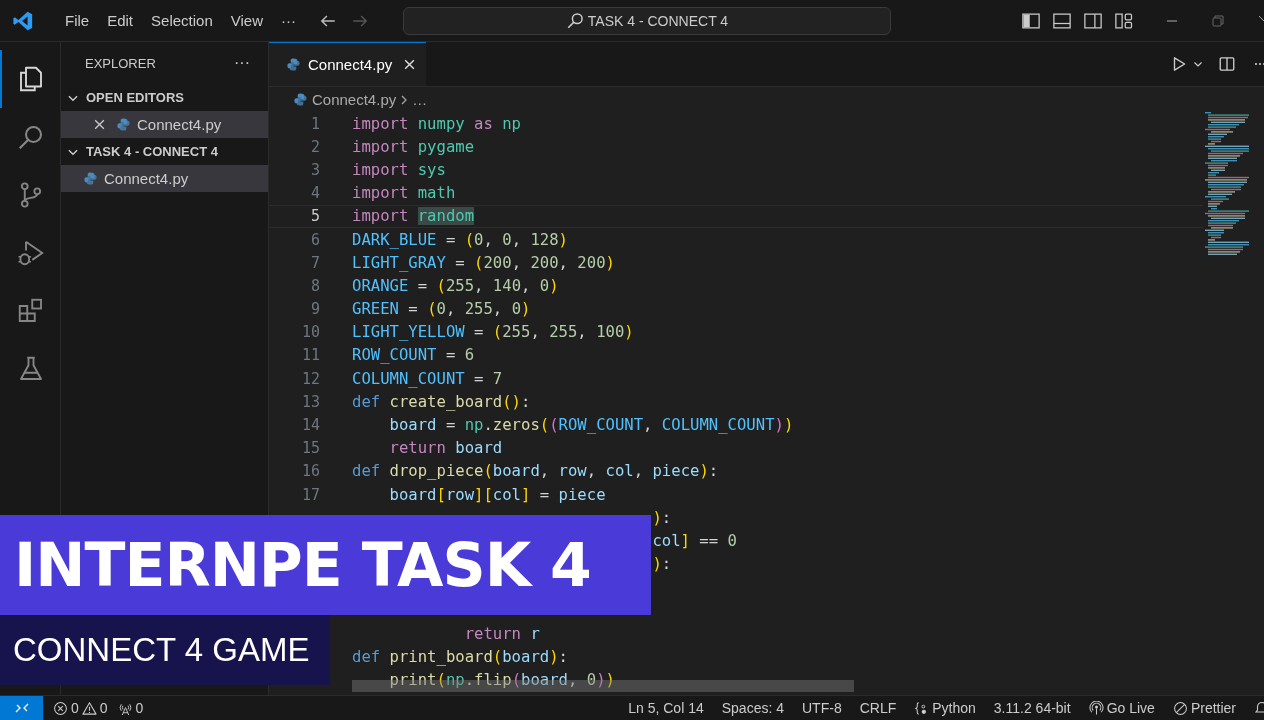 This screenshot has height=720, width=1264. I want to click on code-line: board[row][col] = piece, so click(497, 494).